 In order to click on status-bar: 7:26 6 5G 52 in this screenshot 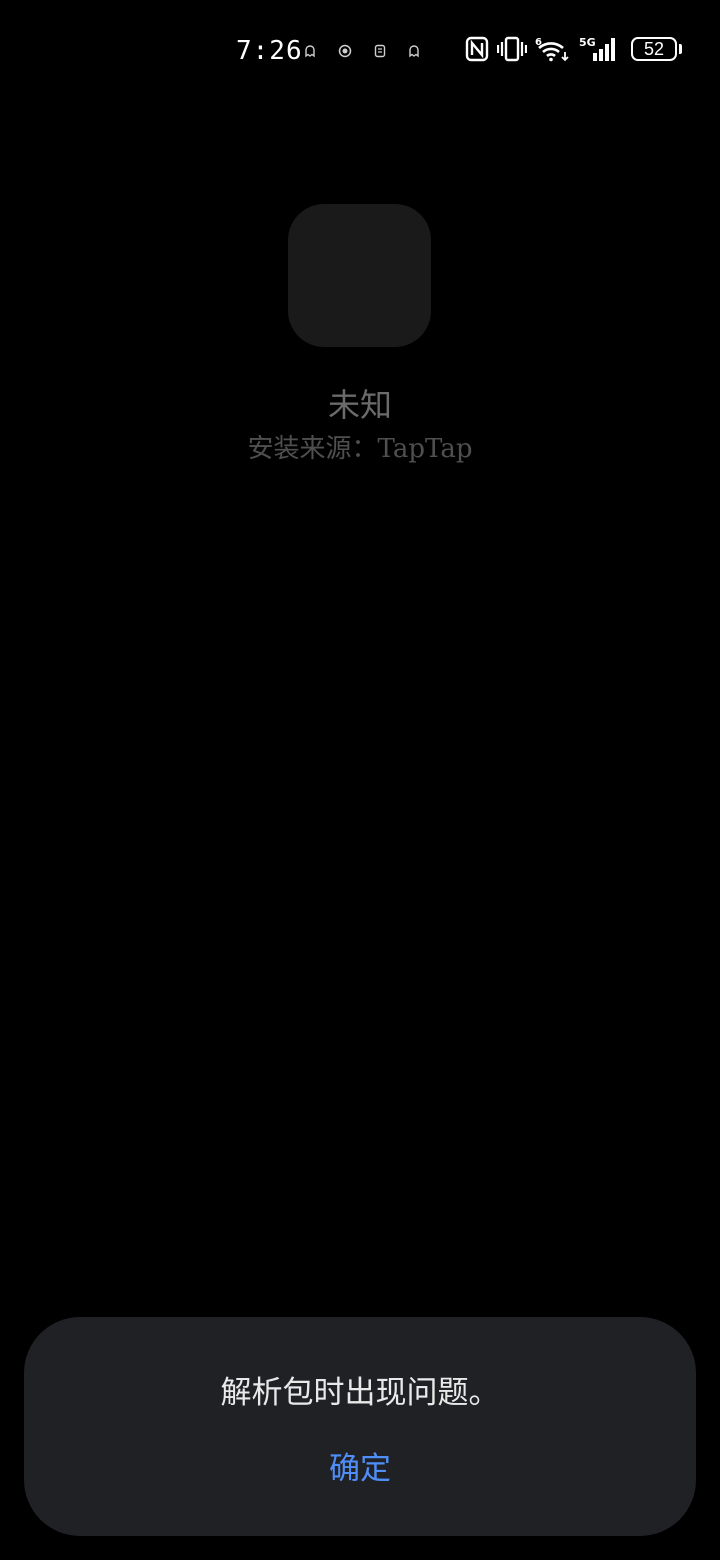, I will do `click(360, 53)`.